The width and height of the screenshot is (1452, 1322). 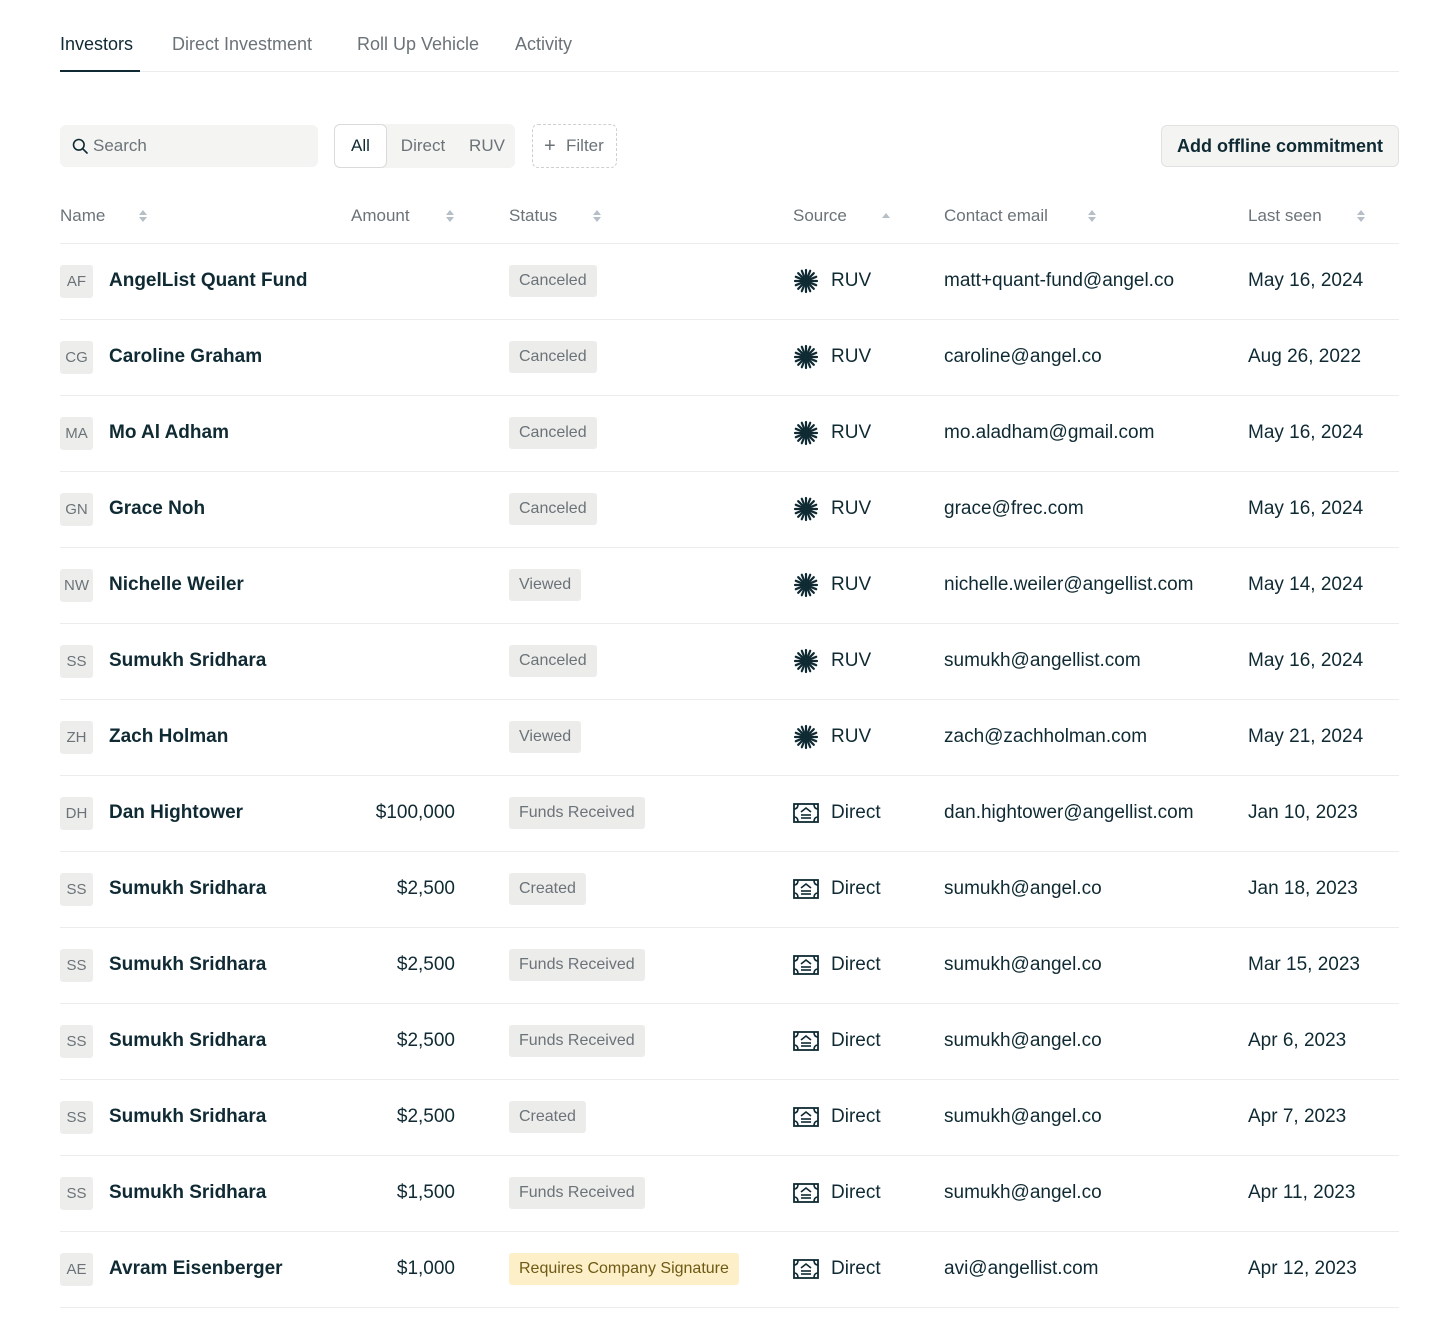 What do you see at coordinates (1303, 888) in the screenshot?
I see `last-seen: Jan 18, 2023` at bounding box center [1303, 888].